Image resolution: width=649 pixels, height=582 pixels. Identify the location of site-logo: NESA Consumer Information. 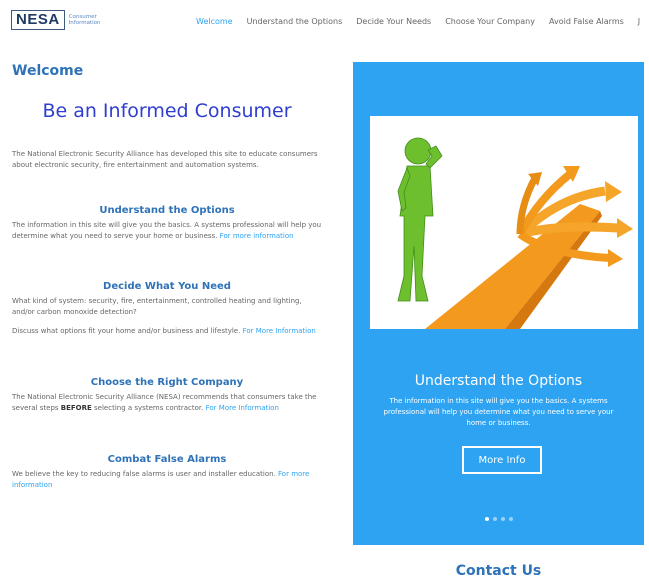
(60, 20).